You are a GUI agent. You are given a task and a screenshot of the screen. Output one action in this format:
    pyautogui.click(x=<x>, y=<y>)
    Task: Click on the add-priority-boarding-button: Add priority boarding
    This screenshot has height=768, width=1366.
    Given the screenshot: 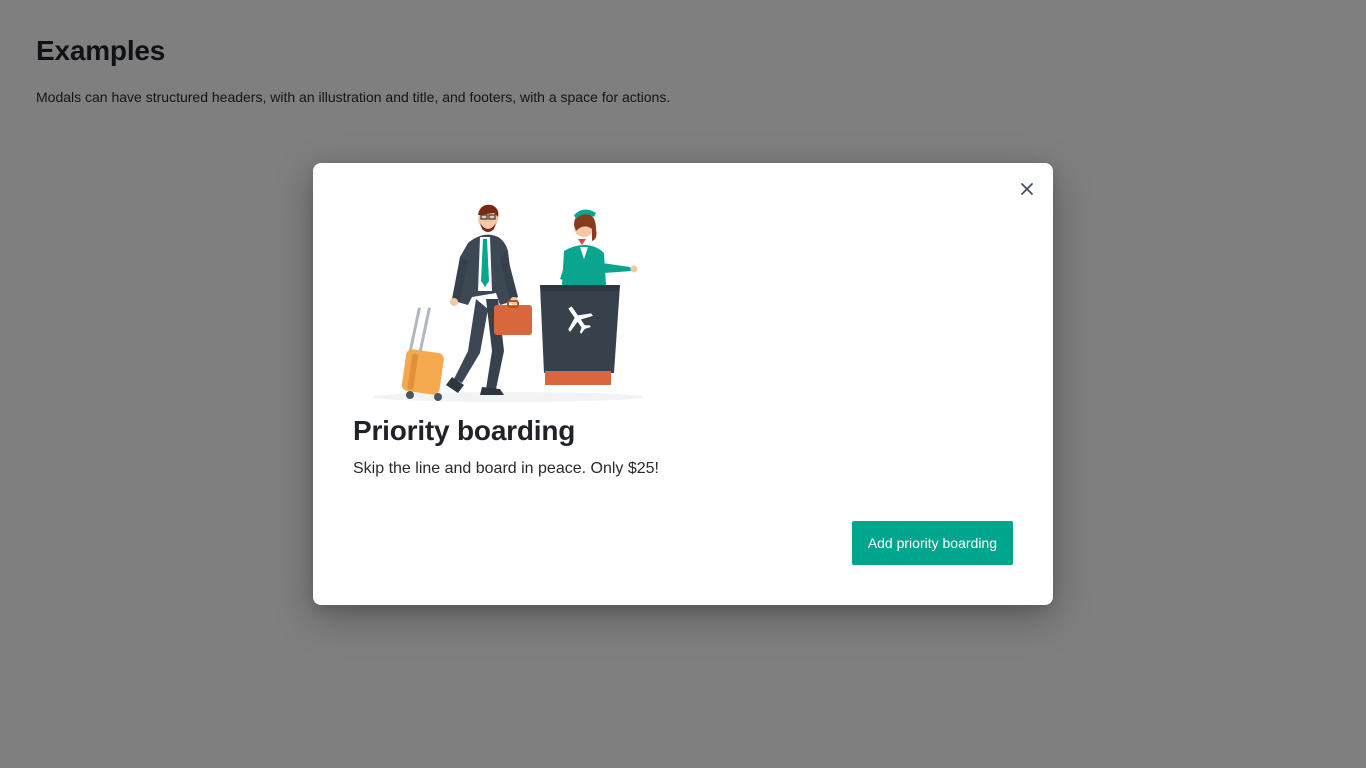 What is the action you would take?
    pyautogui.click(x=932, y=543)
    